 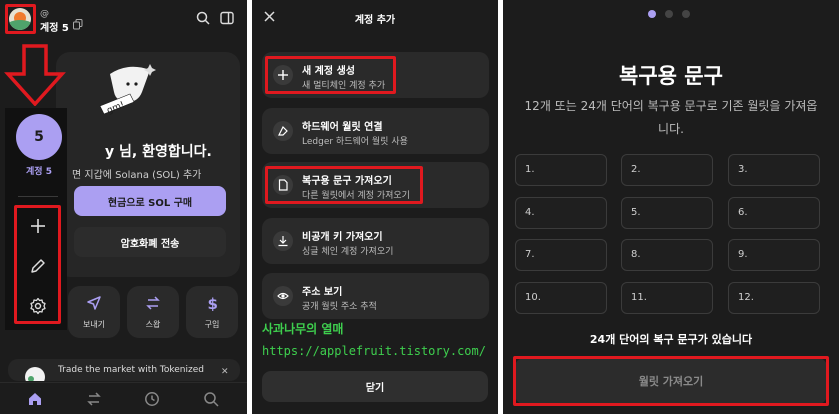 I want to click on send-label: 보내기, so click(x=94, y=324).